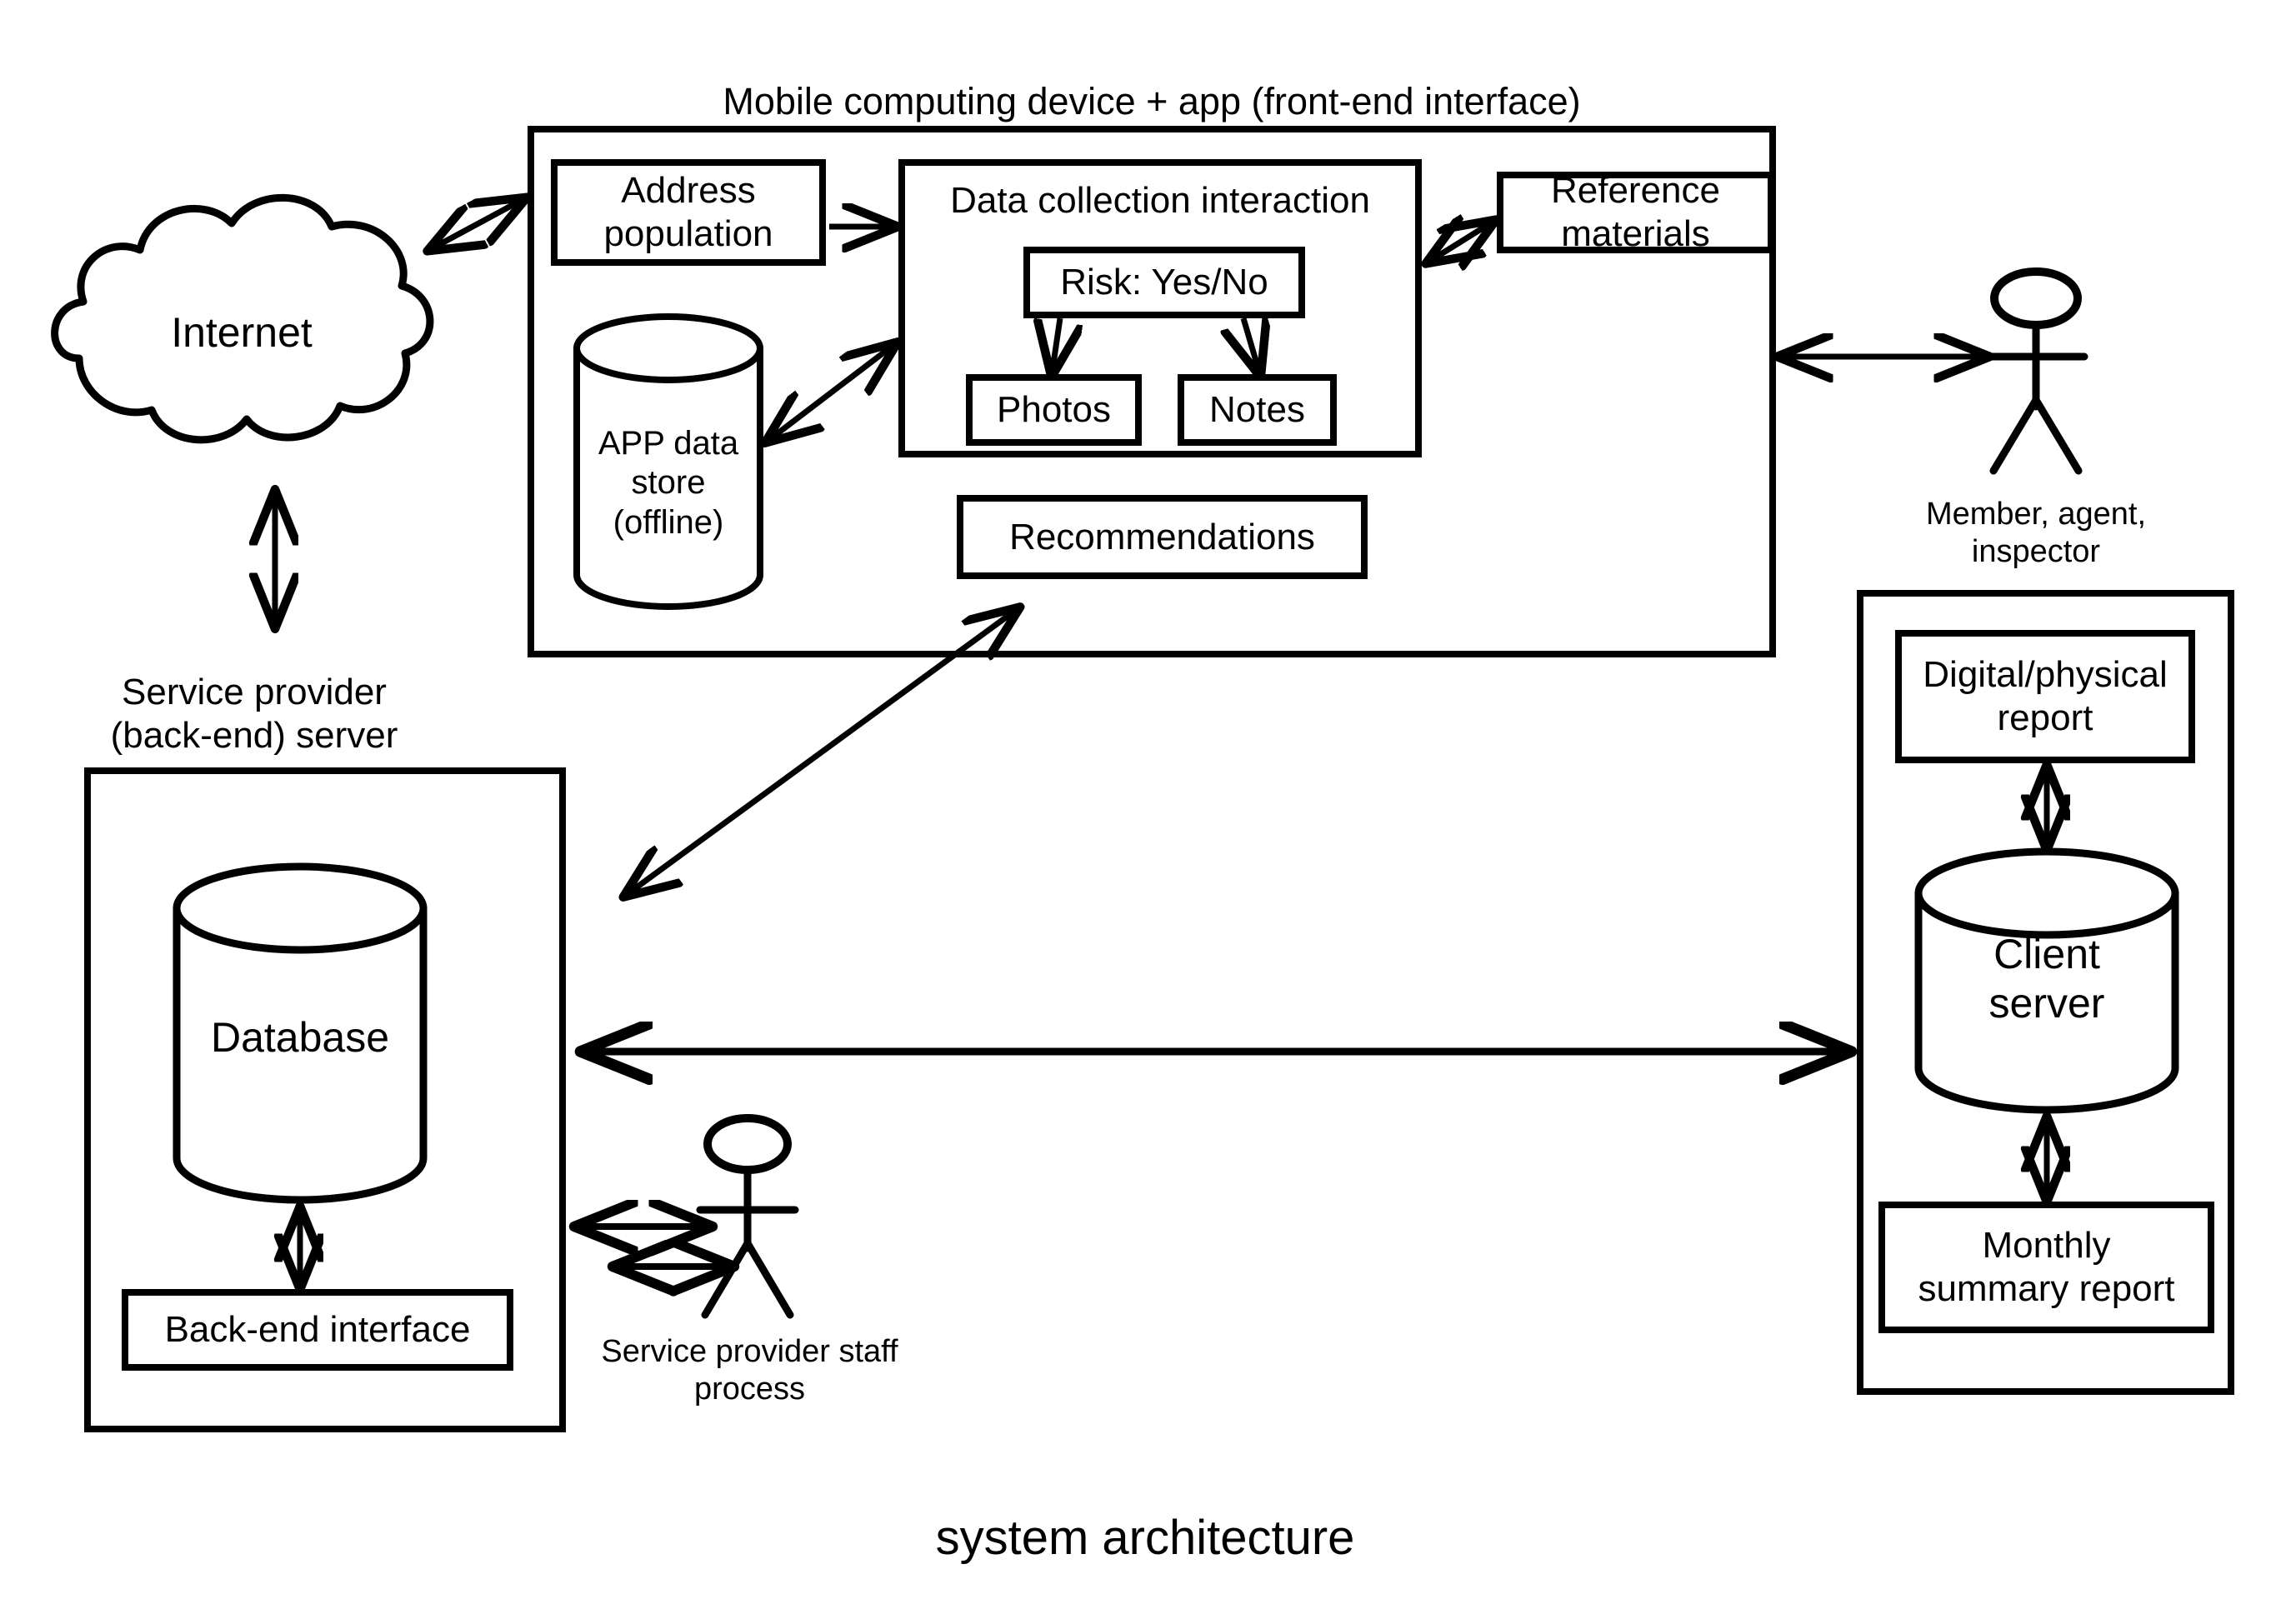 This screenshot has height=1624, width=2291. What do you see at coordinates (1053, 409) in the screenshot?
I see `photos-box: Photos` at bounding box center [1053, 409].